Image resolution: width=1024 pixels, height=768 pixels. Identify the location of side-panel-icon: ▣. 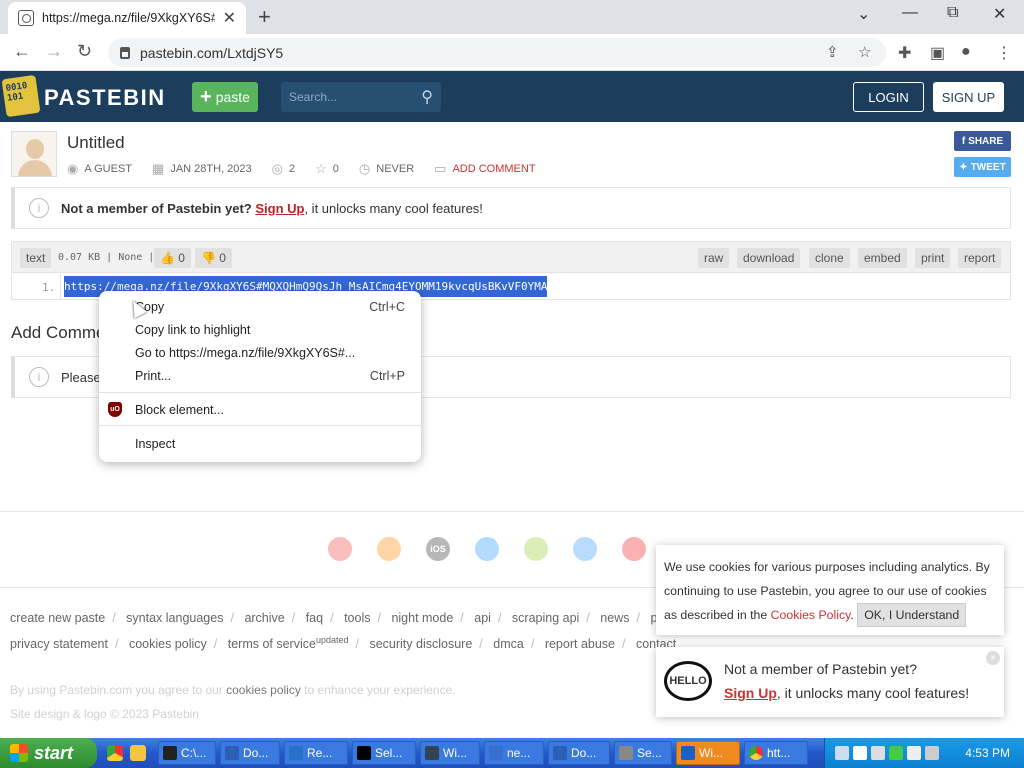
(937, 53).